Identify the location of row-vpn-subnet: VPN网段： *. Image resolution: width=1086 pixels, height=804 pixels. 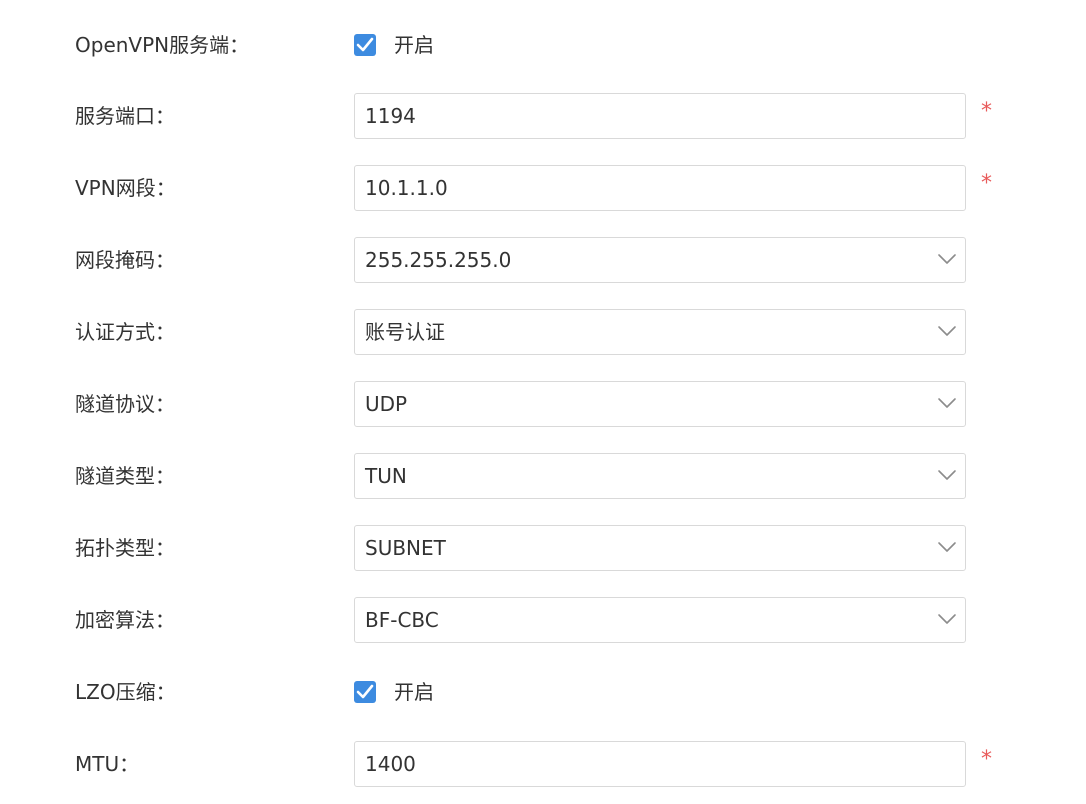
(543, 188).